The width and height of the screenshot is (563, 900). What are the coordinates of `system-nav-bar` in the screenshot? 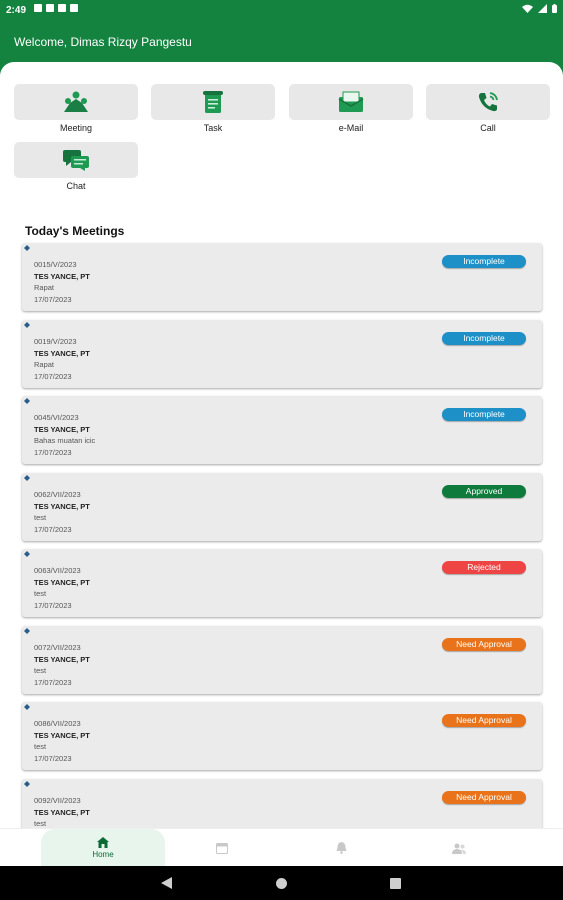 It's located at (281, 883).